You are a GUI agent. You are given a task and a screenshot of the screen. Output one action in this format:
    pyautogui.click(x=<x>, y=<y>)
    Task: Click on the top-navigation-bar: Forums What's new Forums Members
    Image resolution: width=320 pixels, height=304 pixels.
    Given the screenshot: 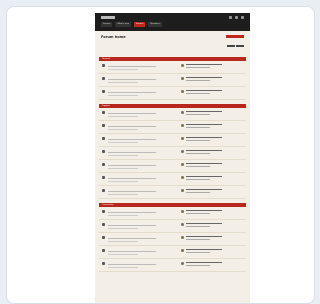 What is the action you would take?
    pyautogui.click(x=172, y=22)
    